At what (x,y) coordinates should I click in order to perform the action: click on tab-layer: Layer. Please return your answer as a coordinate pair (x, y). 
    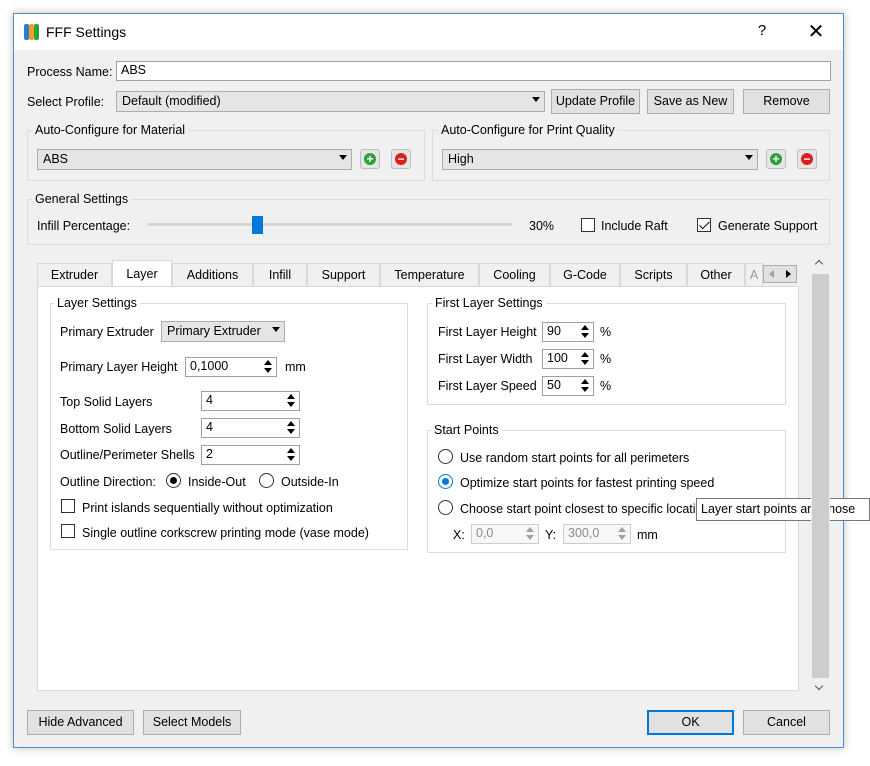
    Looking at the image, I should click on (142, 273).